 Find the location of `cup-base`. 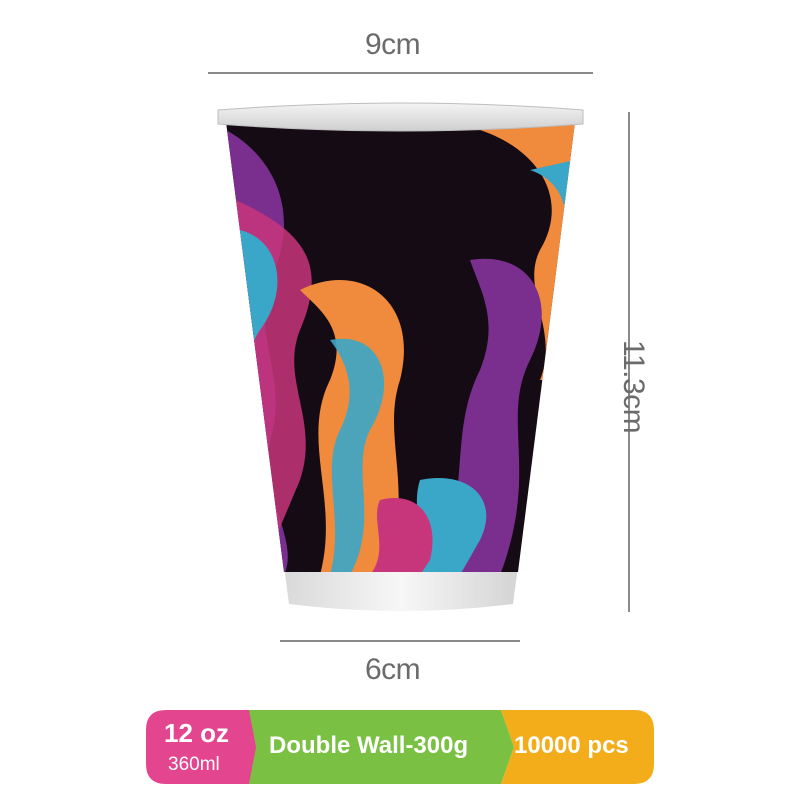

cup-base is located at coordinates (401, 588).